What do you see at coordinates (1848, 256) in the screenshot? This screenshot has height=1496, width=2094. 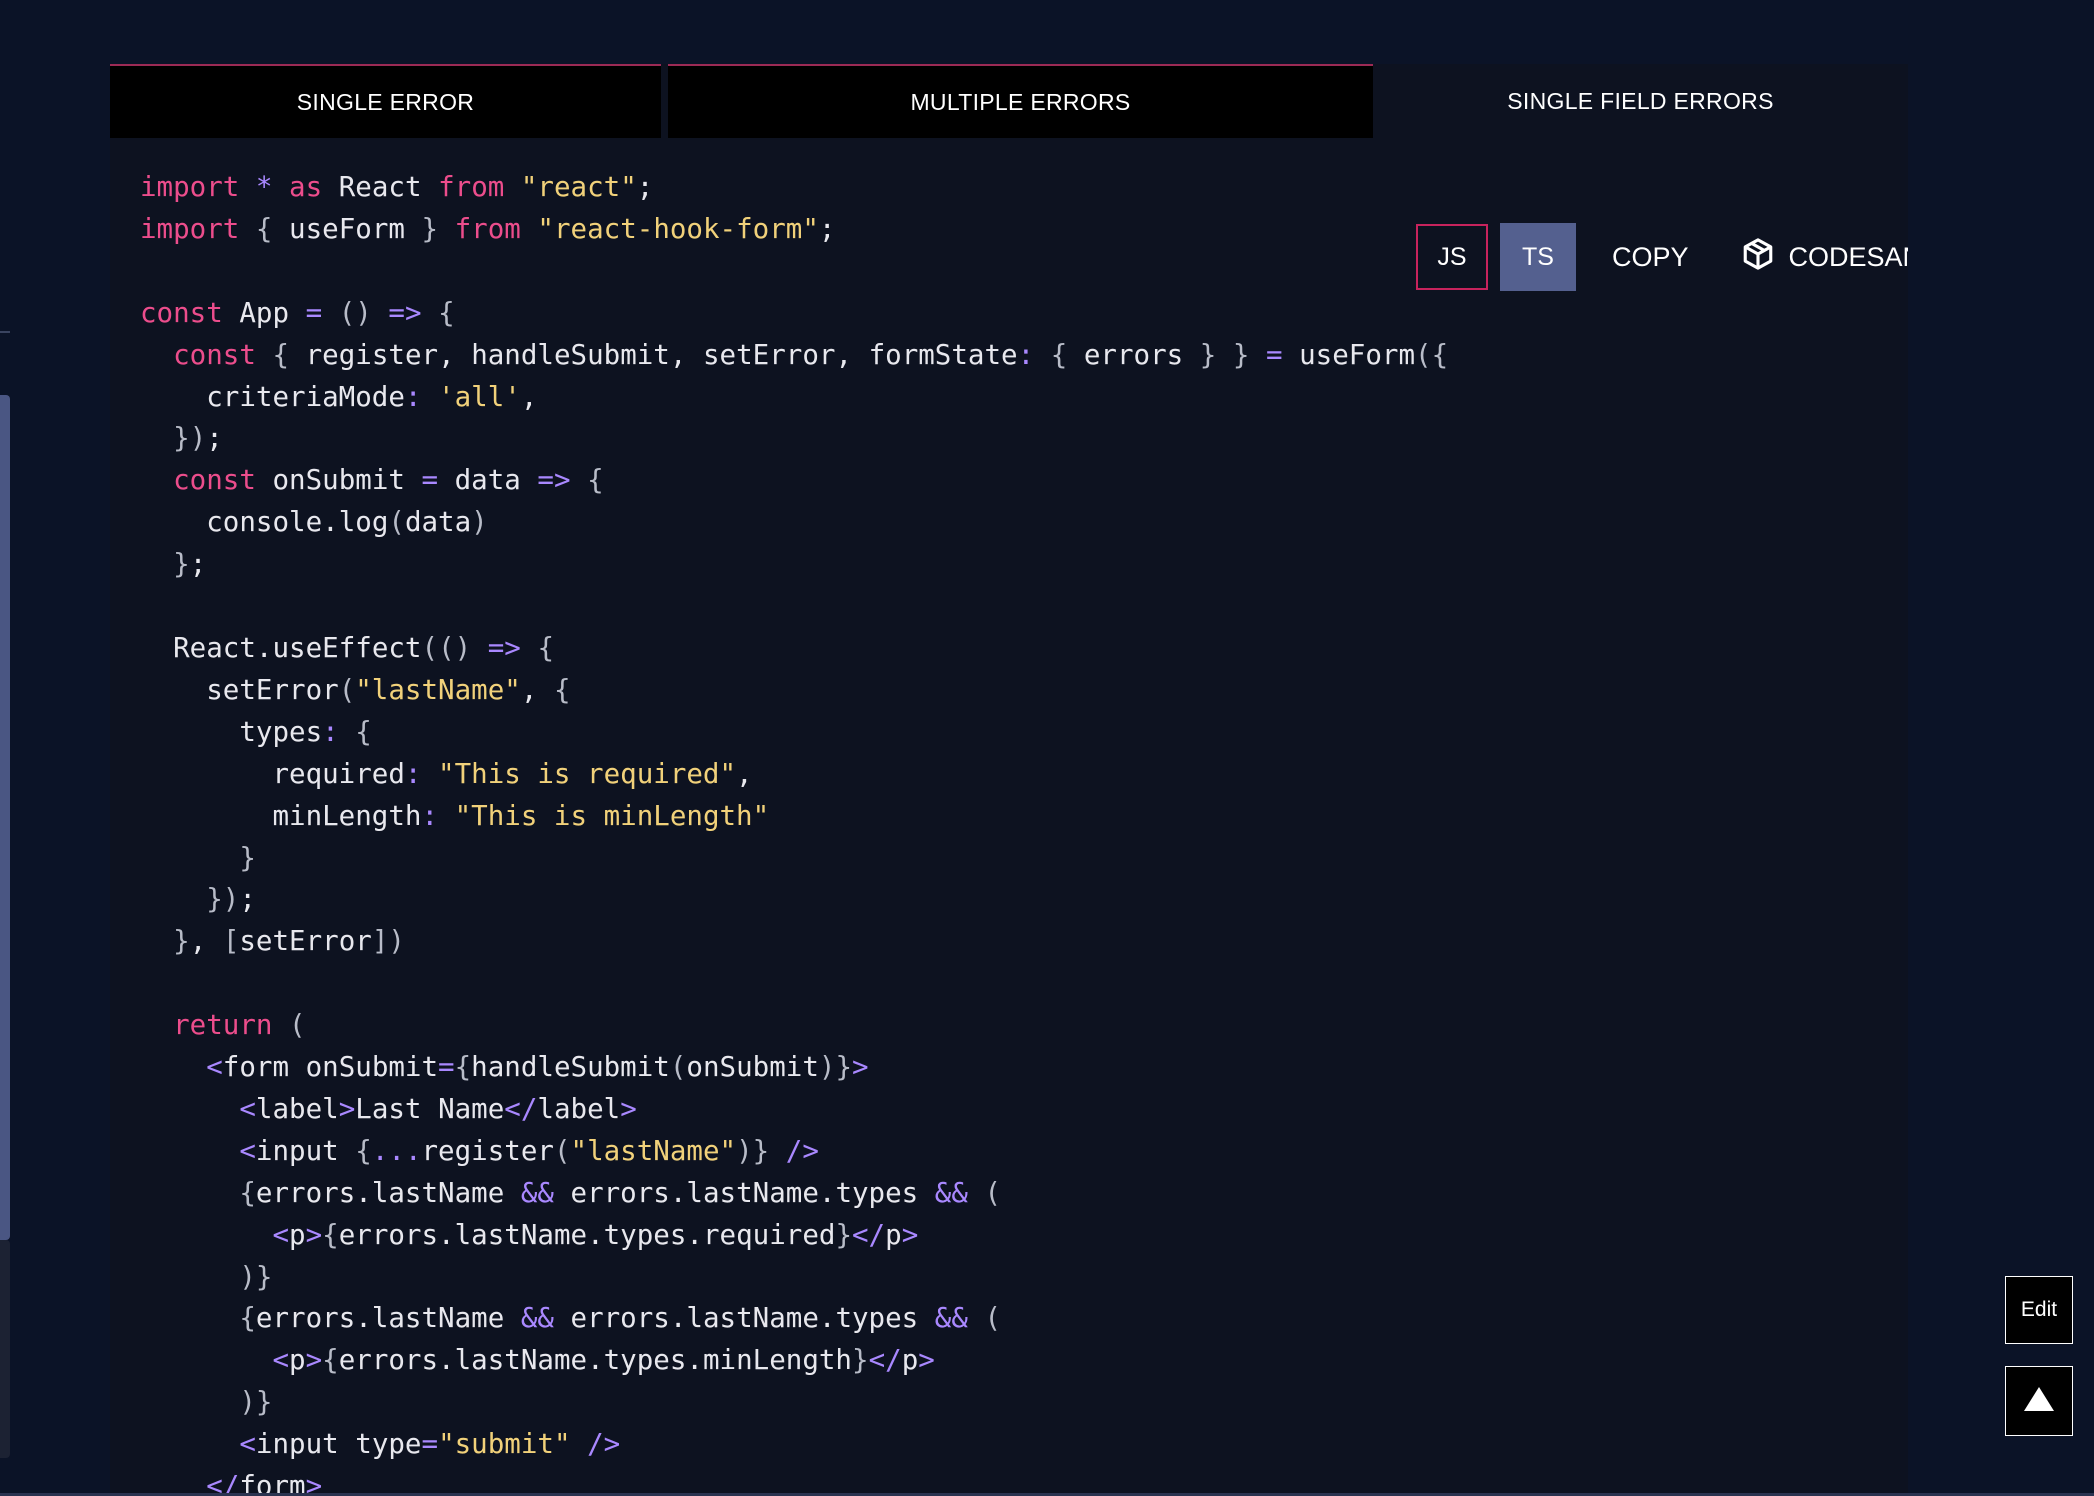 I see `codesandbox-label: CODESANDBOX` at bounding box center [1848, 256].